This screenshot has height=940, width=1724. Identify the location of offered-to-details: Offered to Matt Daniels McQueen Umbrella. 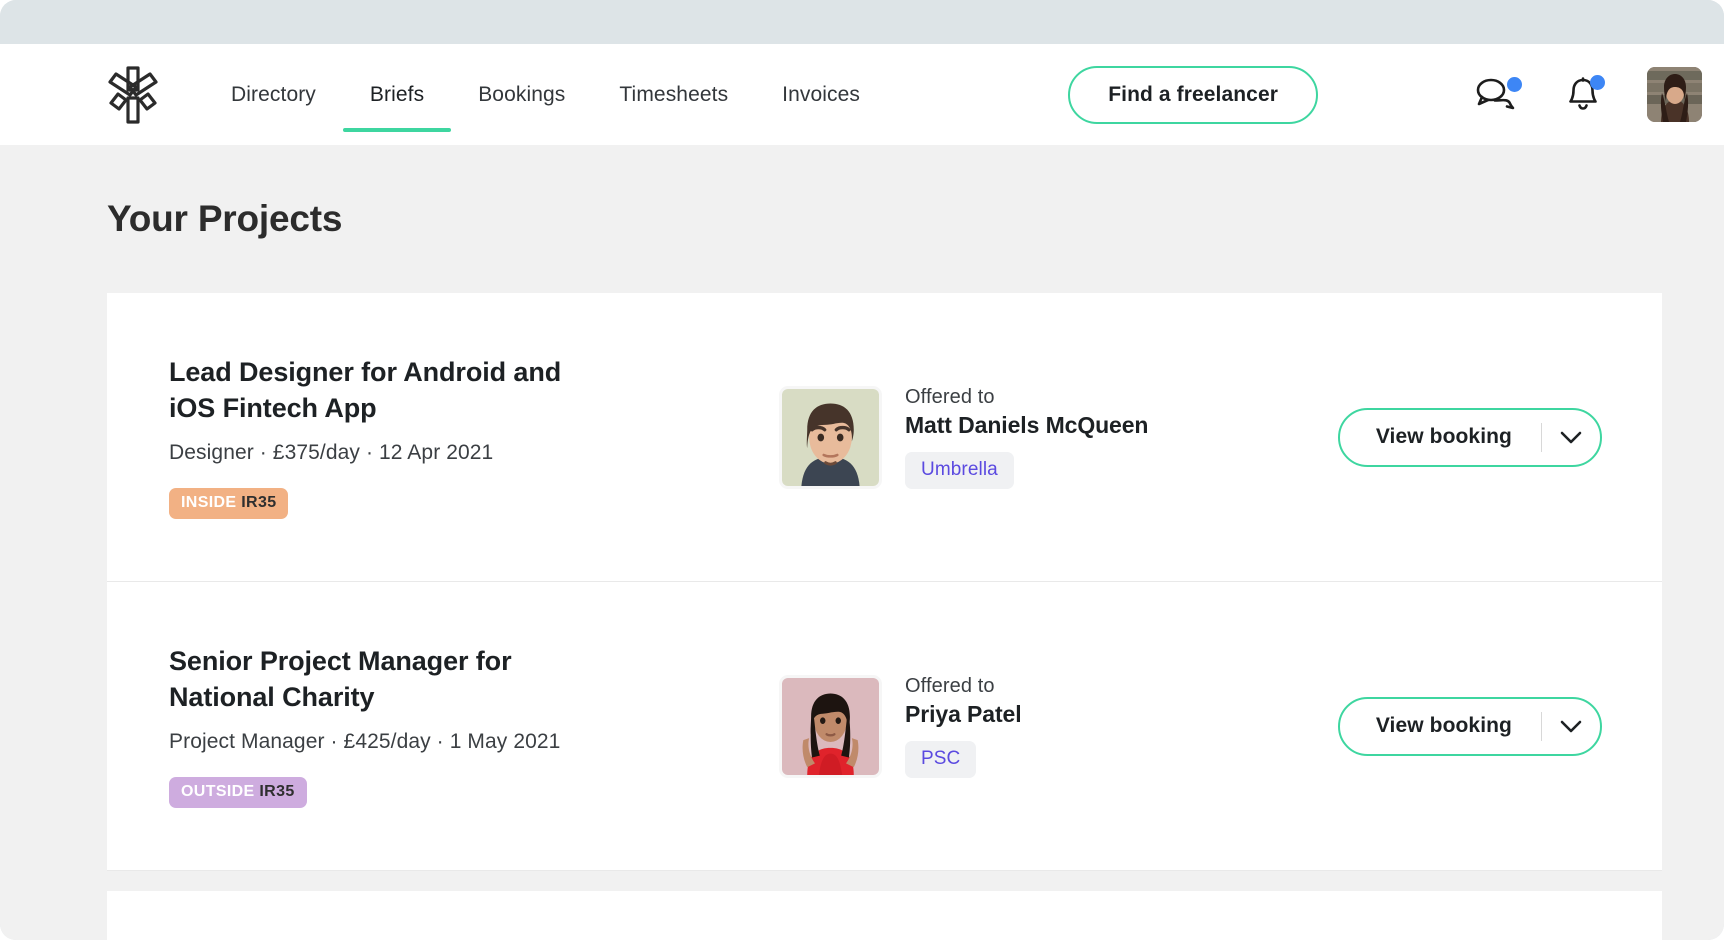
(1026, 437).